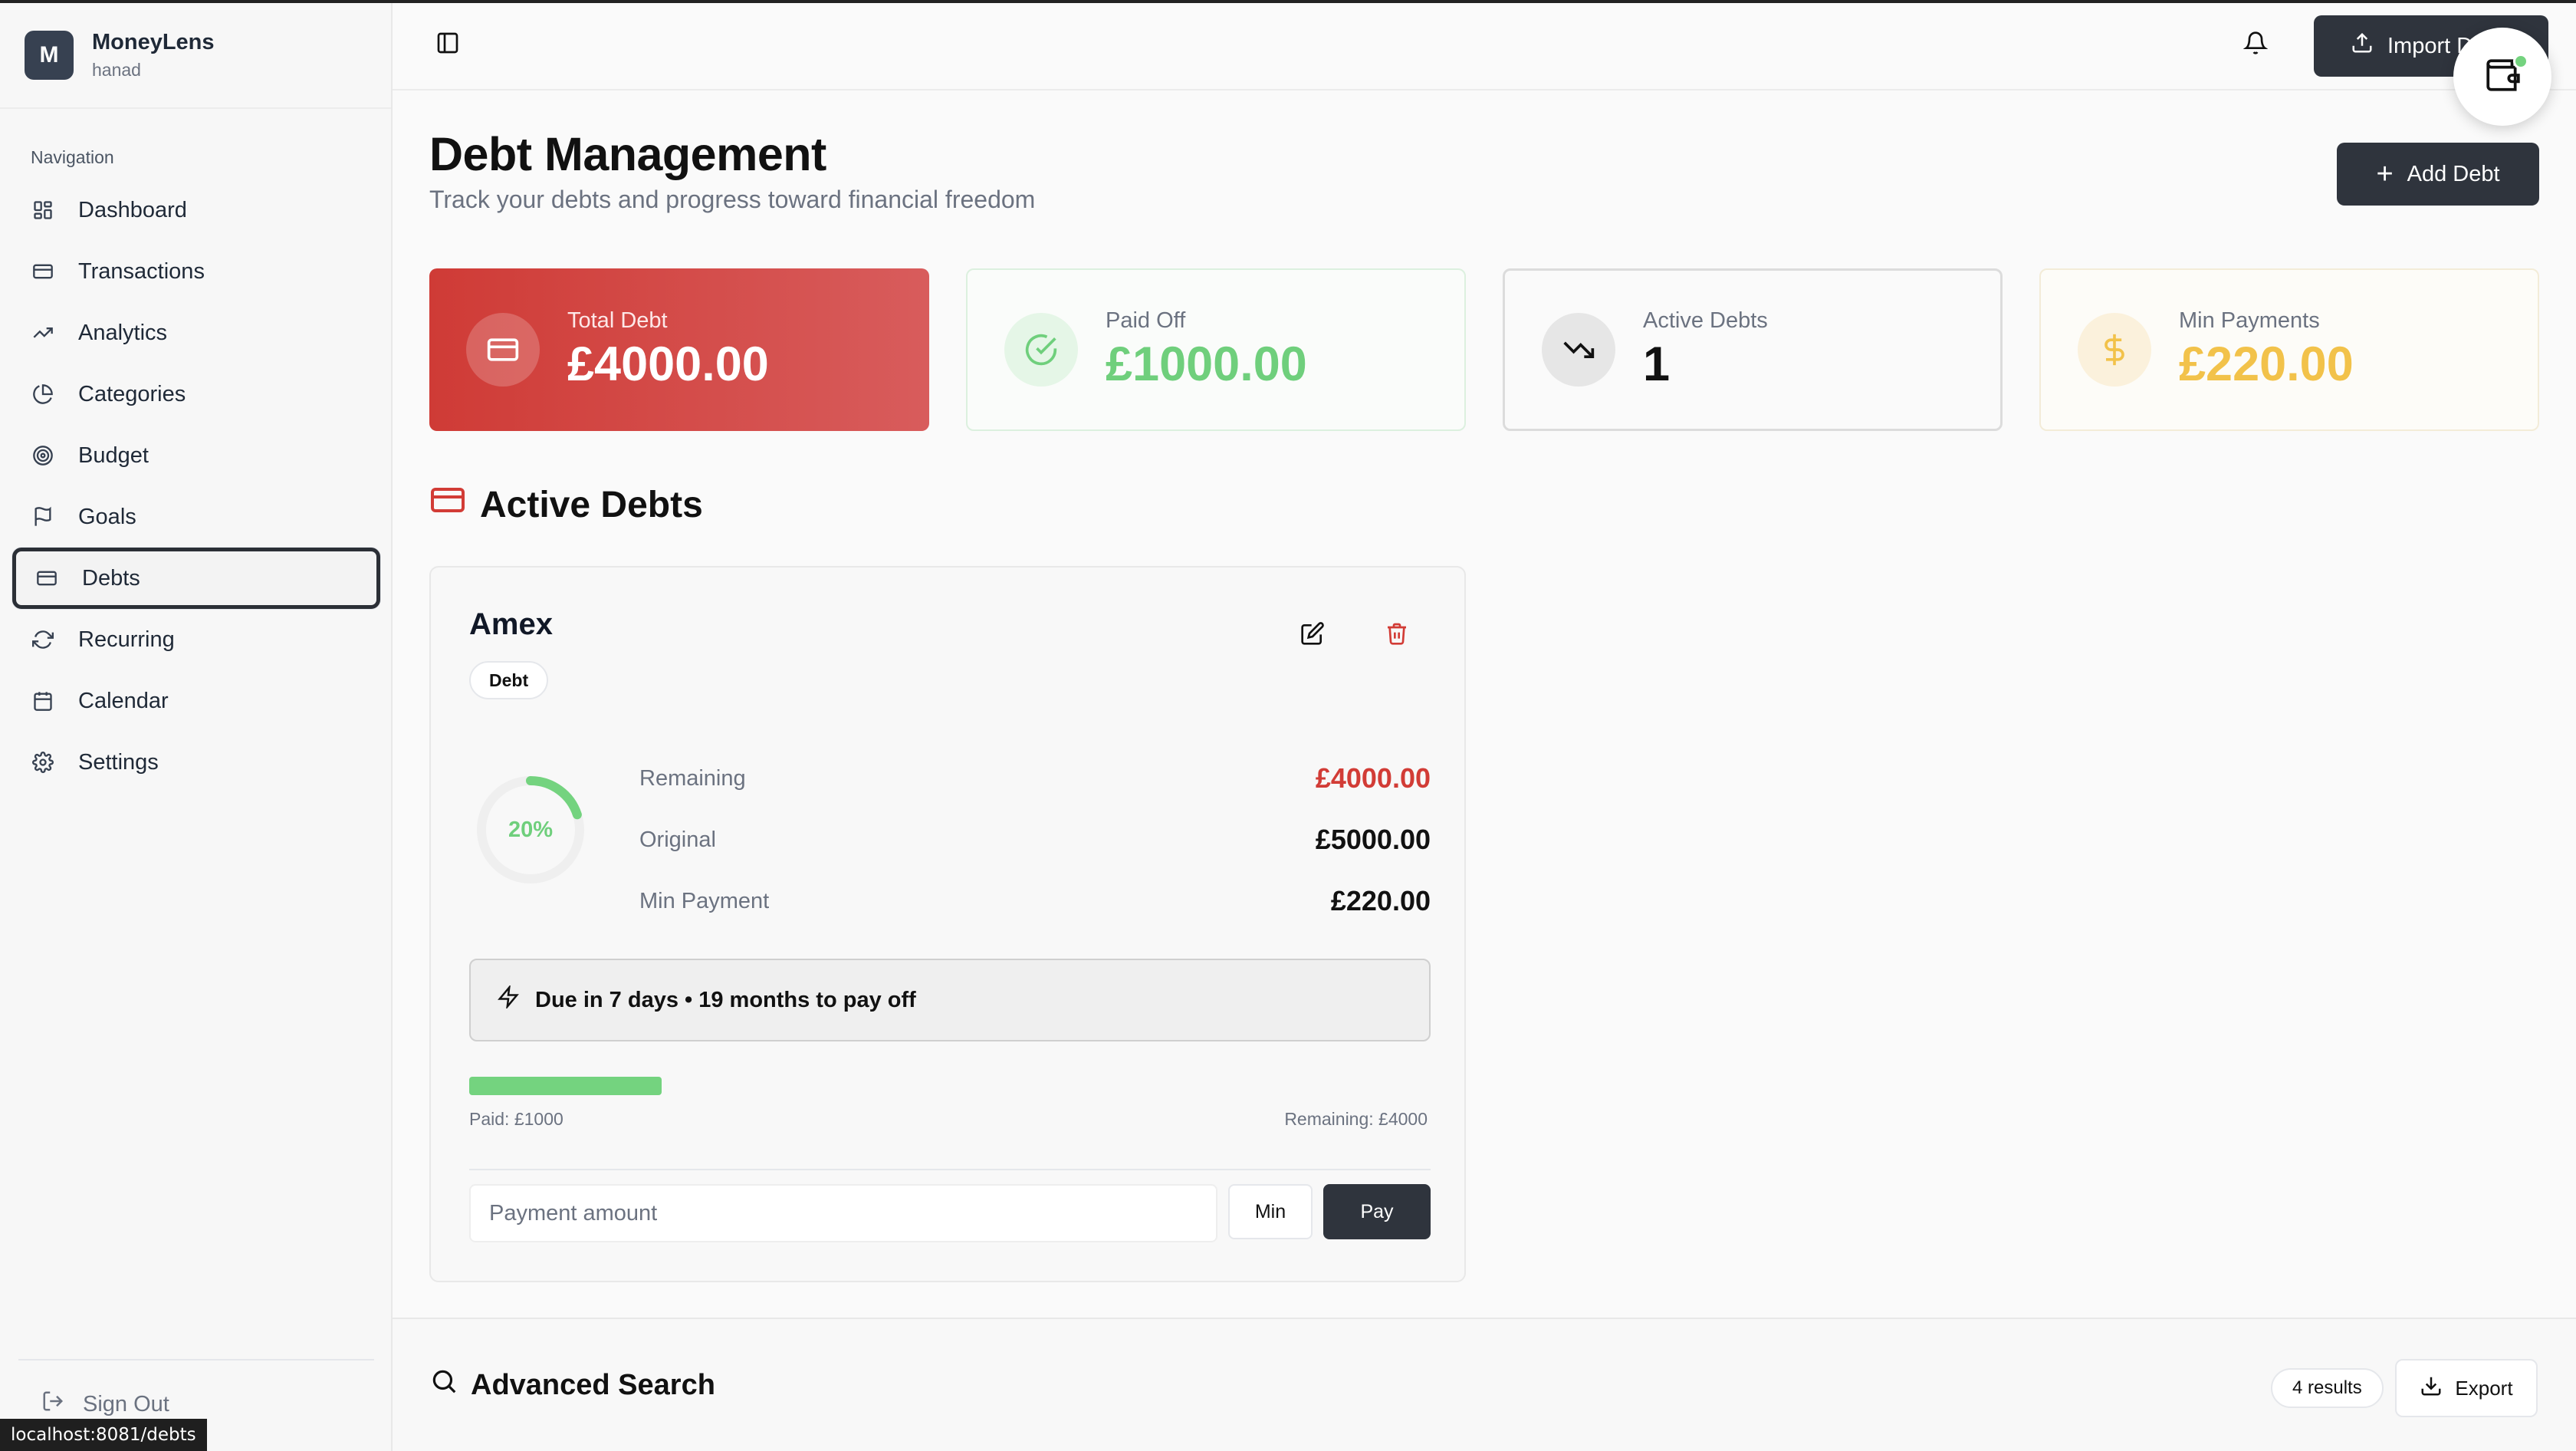  What do you see at coordinates (1380, 900) in the screenshot?
I see `detail-value: £220.00` at bounding box center [1380, 900].